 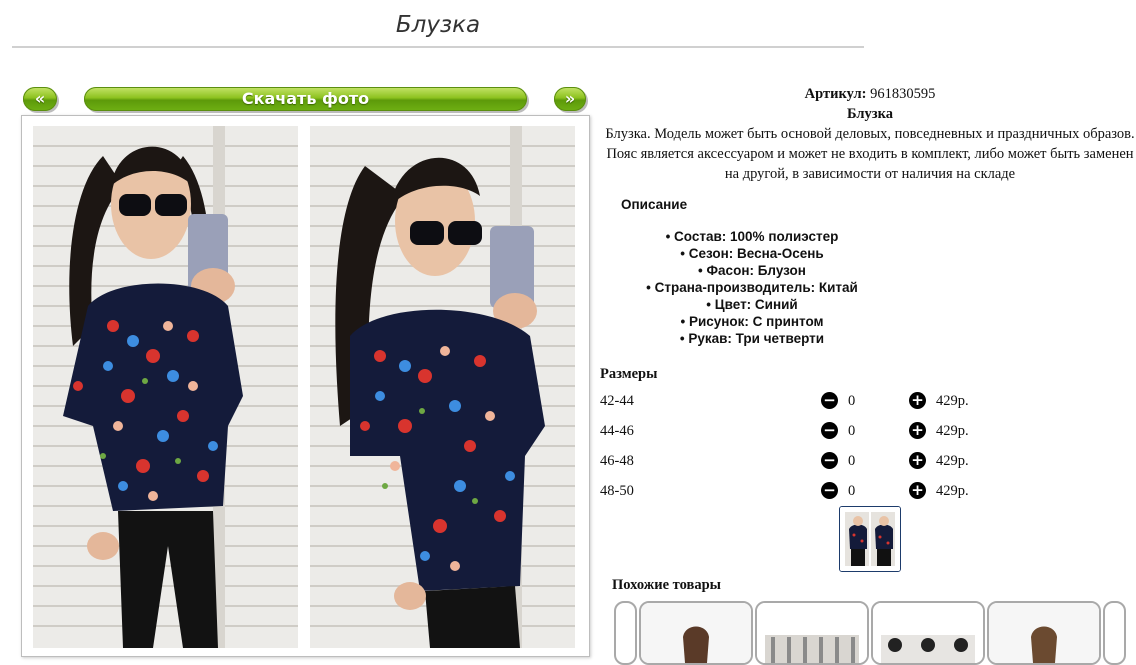 What do you see at coordinates (629, 374) in the screenshot?
I see `sizes-heading: Размеры` at bounding box center [629, 374].